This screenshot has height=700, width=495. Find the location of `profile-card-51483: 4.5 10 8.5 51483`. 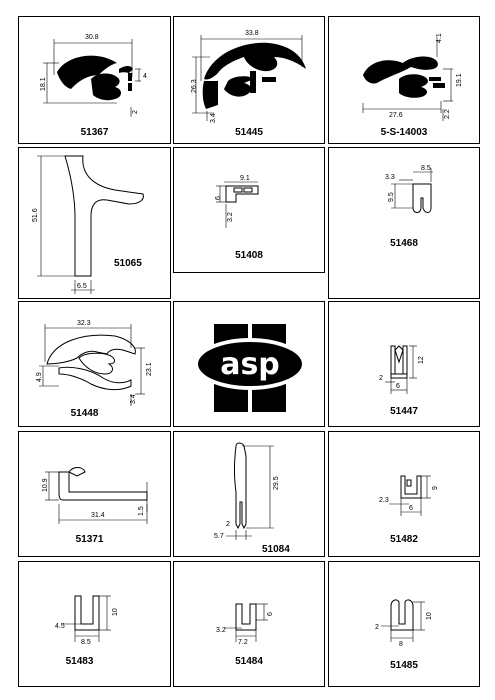

profile-card-51483: 4.5 10 8.5 51483 is located at coordinates (94, 624).